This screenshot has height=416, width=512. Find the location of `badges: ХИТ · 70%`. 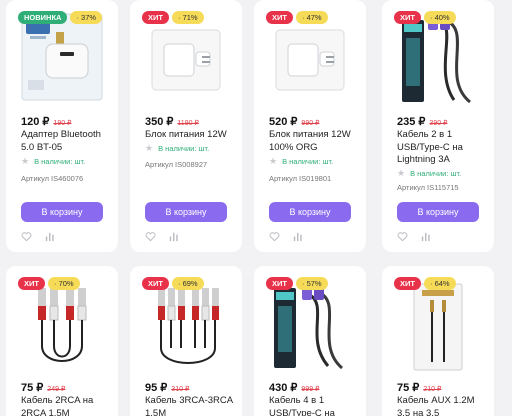

badges: ХИТ · 70% is located at coordinates (49, 283).